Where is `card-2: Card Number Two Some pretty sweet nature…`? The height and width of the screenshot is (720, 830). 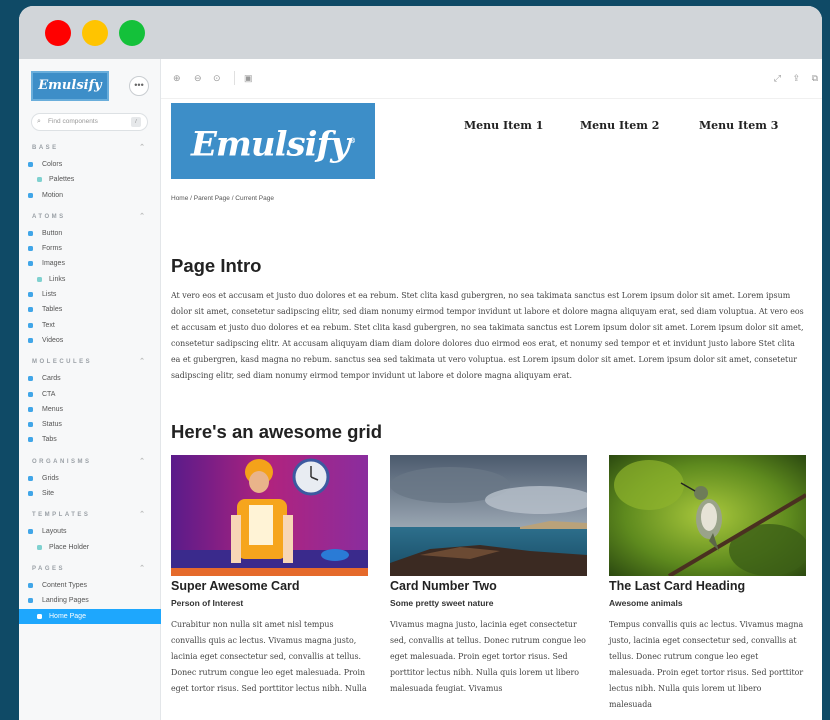 card-2: Card Number Two Some pretty sweet nature… is located at coordinates (488, 576).